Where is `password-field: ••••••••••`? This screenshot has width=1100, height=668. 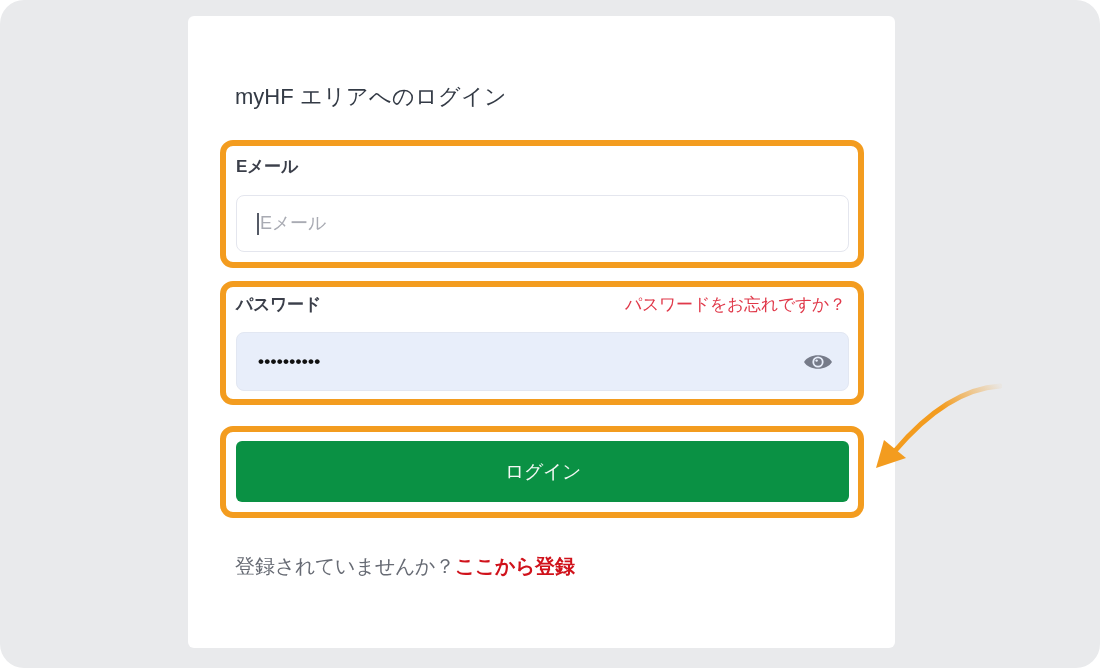 password-field: •••••••••• is located at coordinates (542, 361).